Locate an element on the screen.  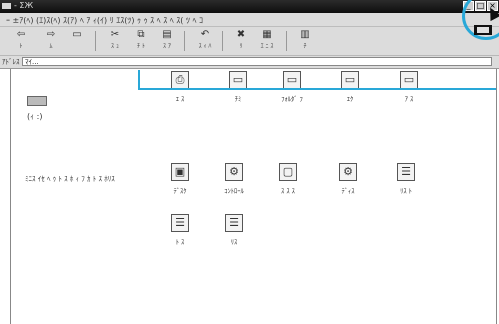
paste-button: ▤ ｽ ｱ is located at coordinates (167, 41).